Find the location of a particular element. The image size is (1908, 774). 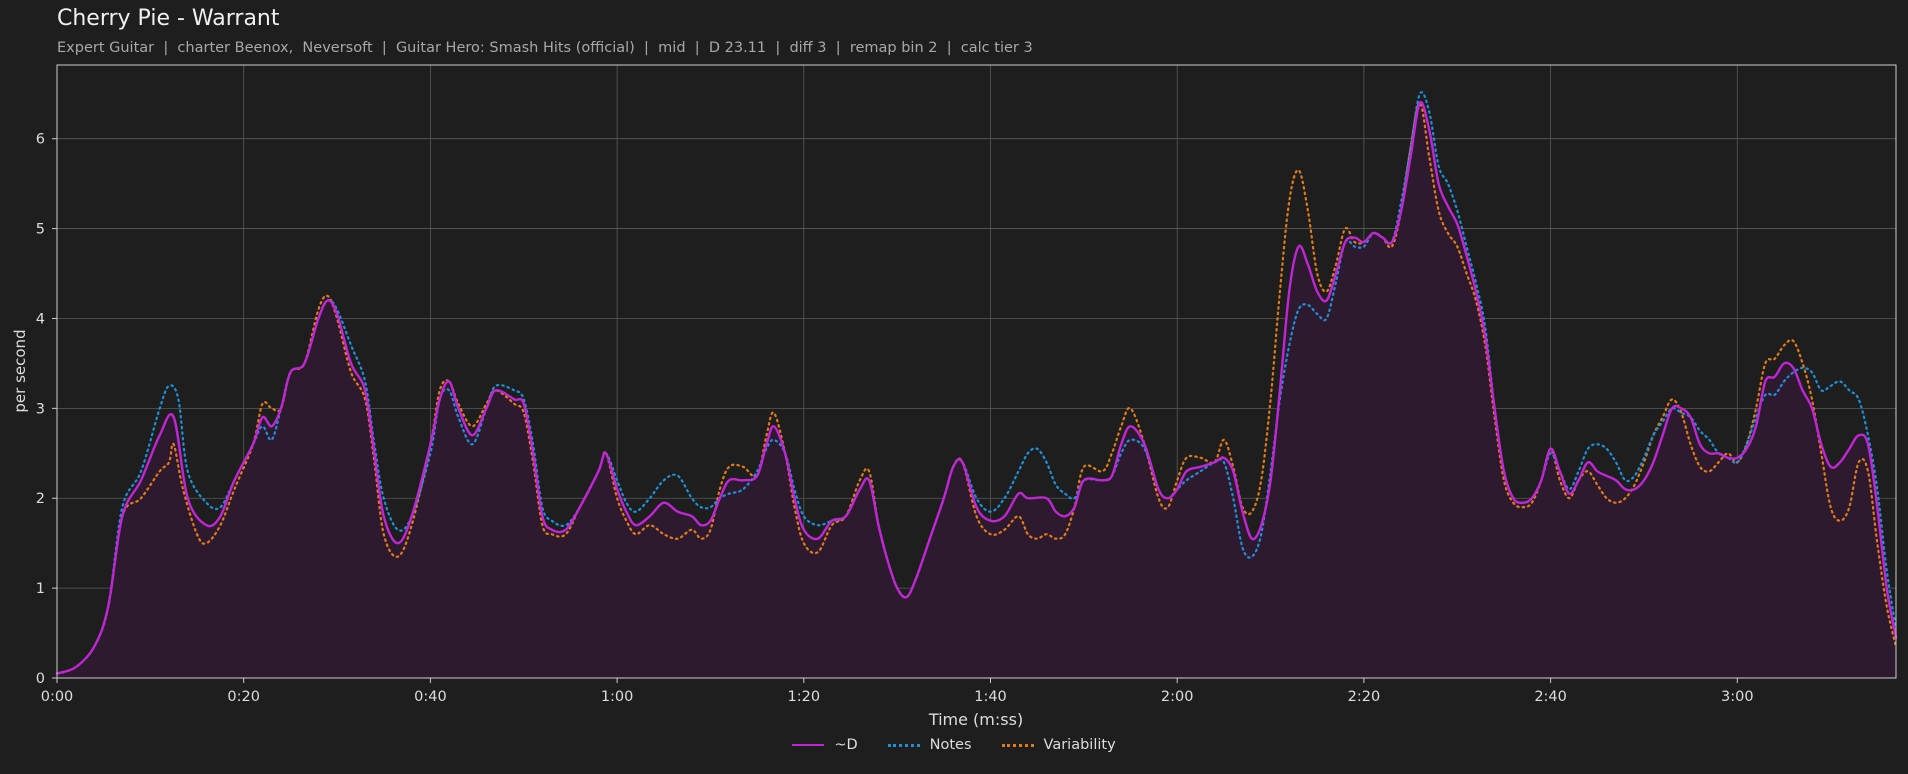

legend: ~D Notes Variability is located at coordinates (954, 745).